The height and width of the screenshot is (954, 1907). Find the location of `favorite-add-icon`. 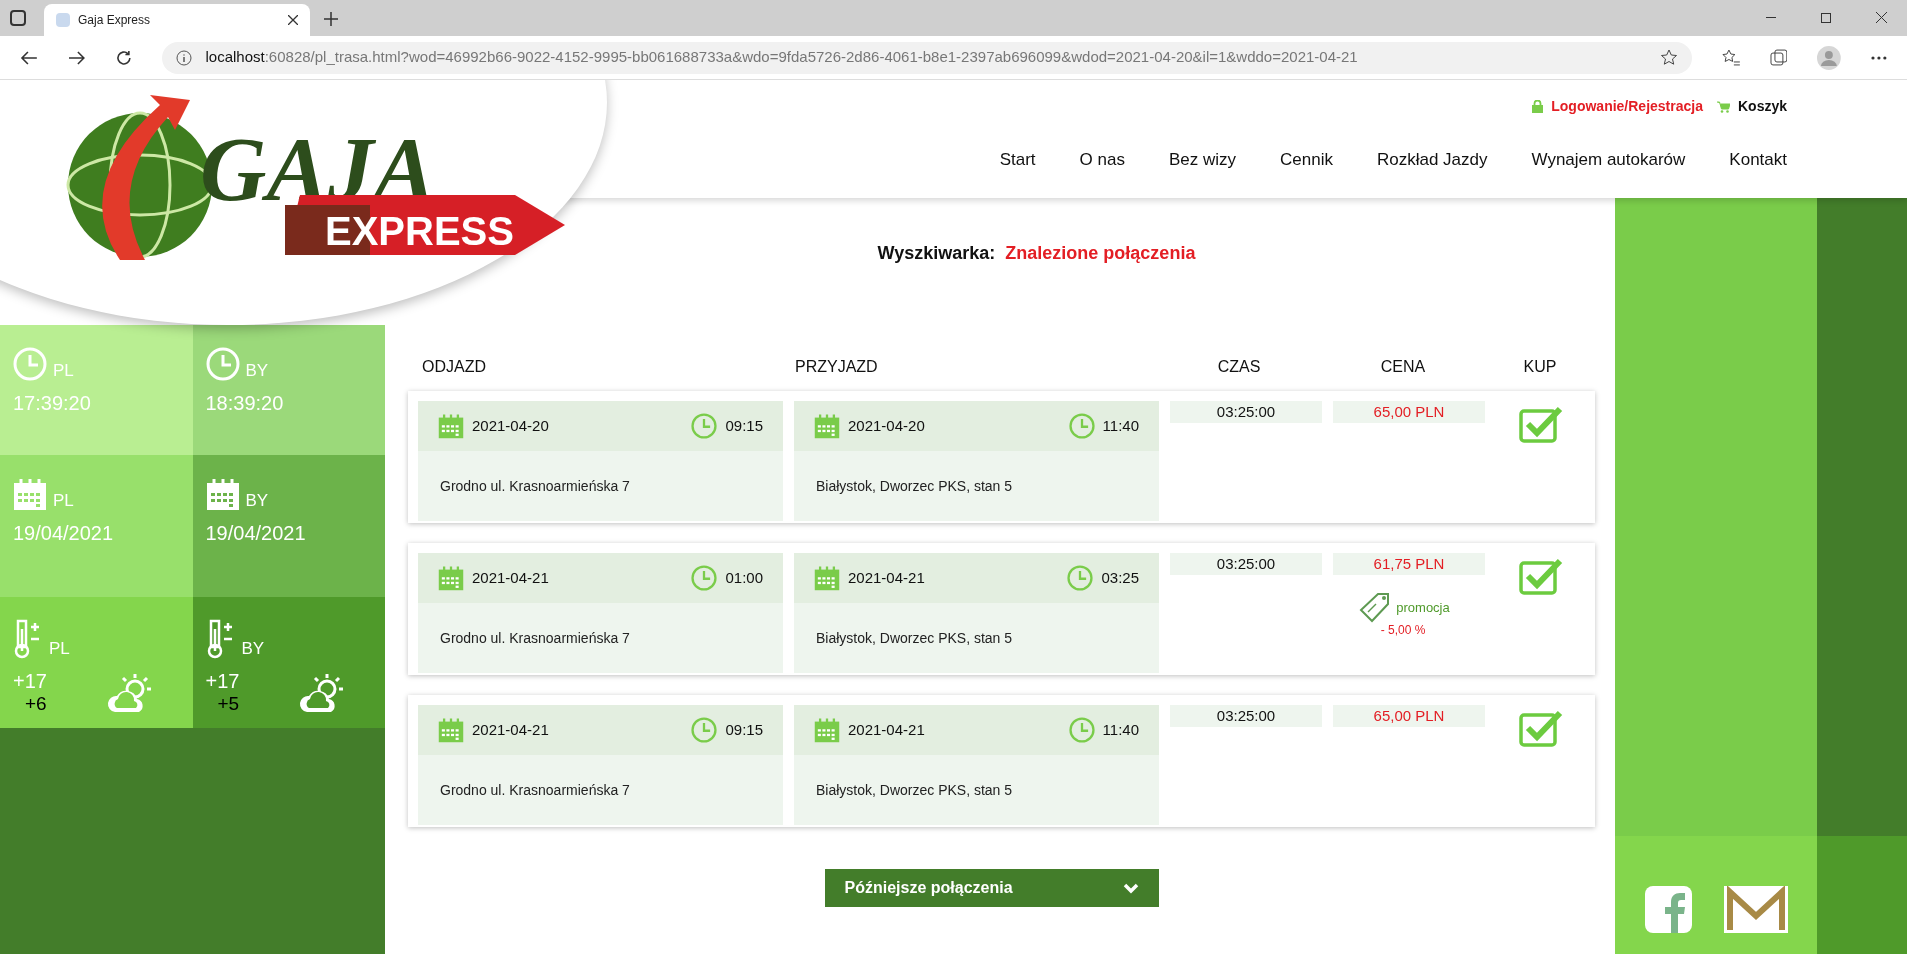

favorite-add-icon is located at coordinates (1668, 57).